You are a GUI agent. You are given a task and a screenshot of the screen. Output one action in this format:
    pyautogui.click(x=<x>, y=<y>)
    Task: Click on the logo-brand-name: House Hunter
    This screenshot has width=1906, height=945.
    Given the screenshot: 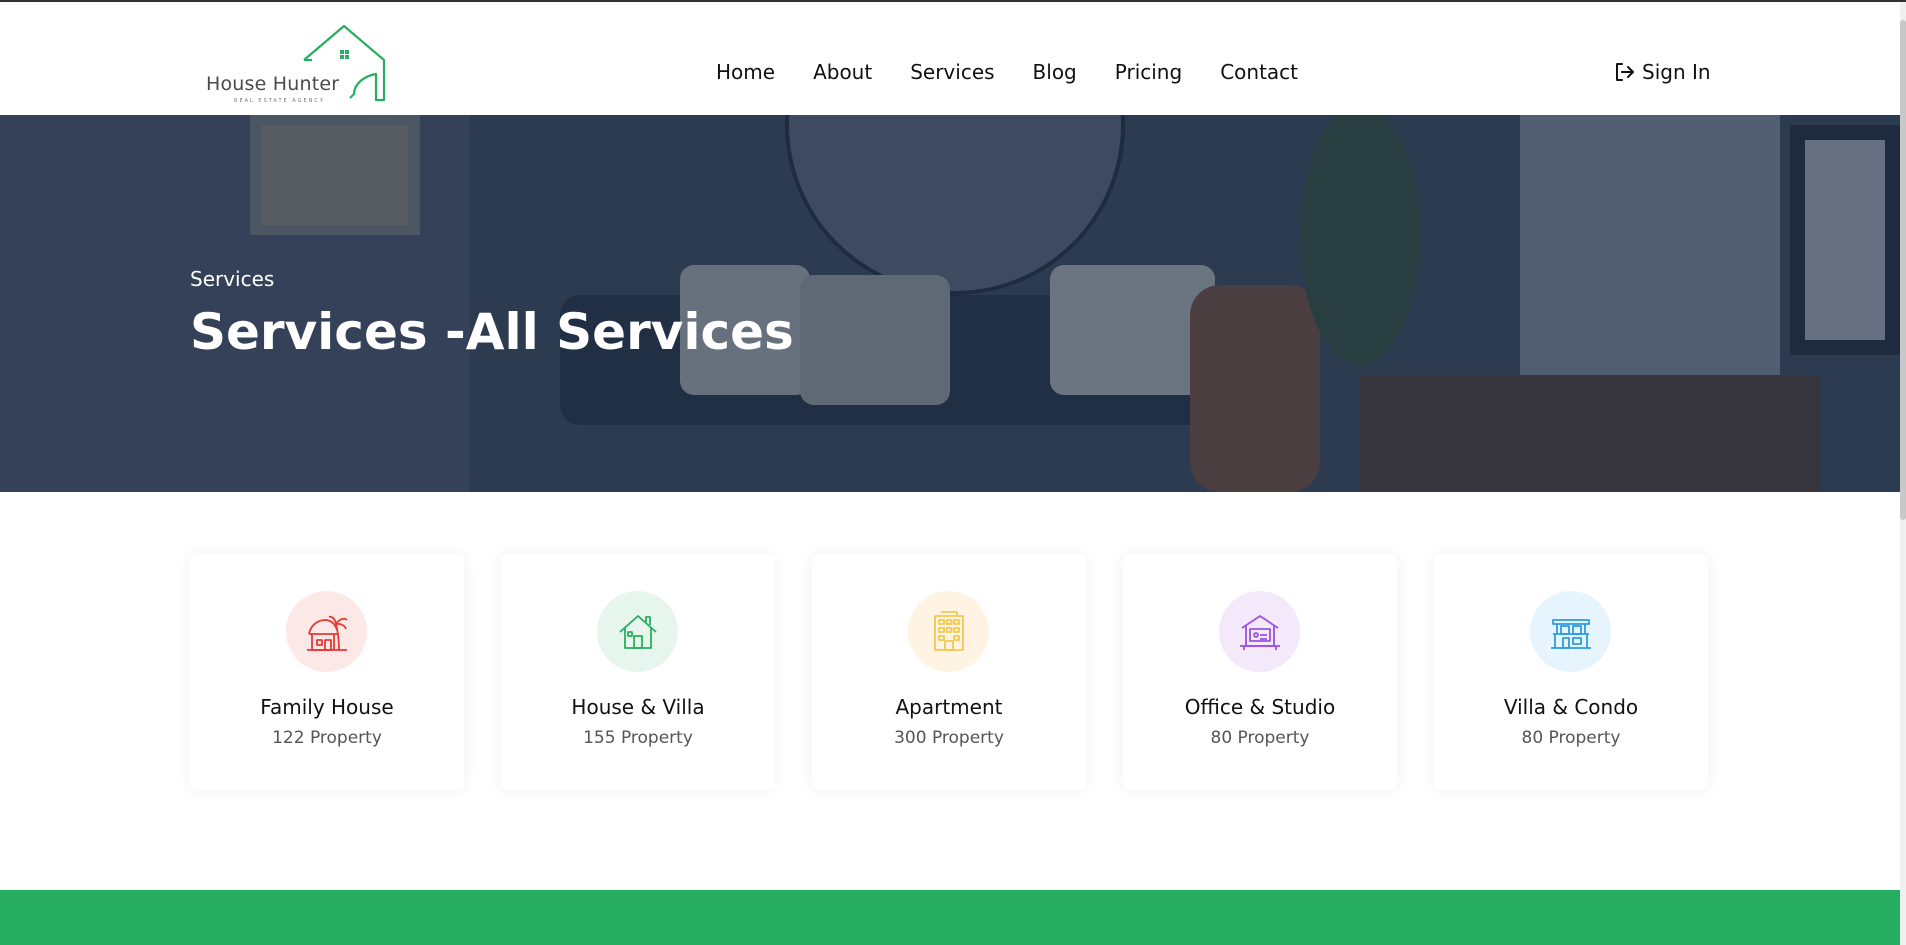 What is the action you would take?
    pyautogui.click(x=273, y=84)
    